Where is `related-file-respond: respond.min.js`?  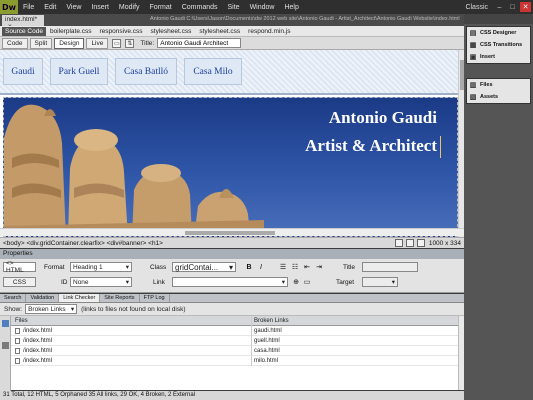
related-file-respond: respond.min.js is located at coordinates (269, 31).